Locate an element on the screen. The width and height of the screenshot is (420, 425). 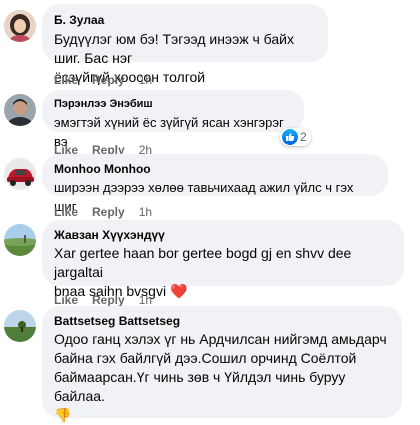
thumbs-up-icon is located at coordinates (290, 137).